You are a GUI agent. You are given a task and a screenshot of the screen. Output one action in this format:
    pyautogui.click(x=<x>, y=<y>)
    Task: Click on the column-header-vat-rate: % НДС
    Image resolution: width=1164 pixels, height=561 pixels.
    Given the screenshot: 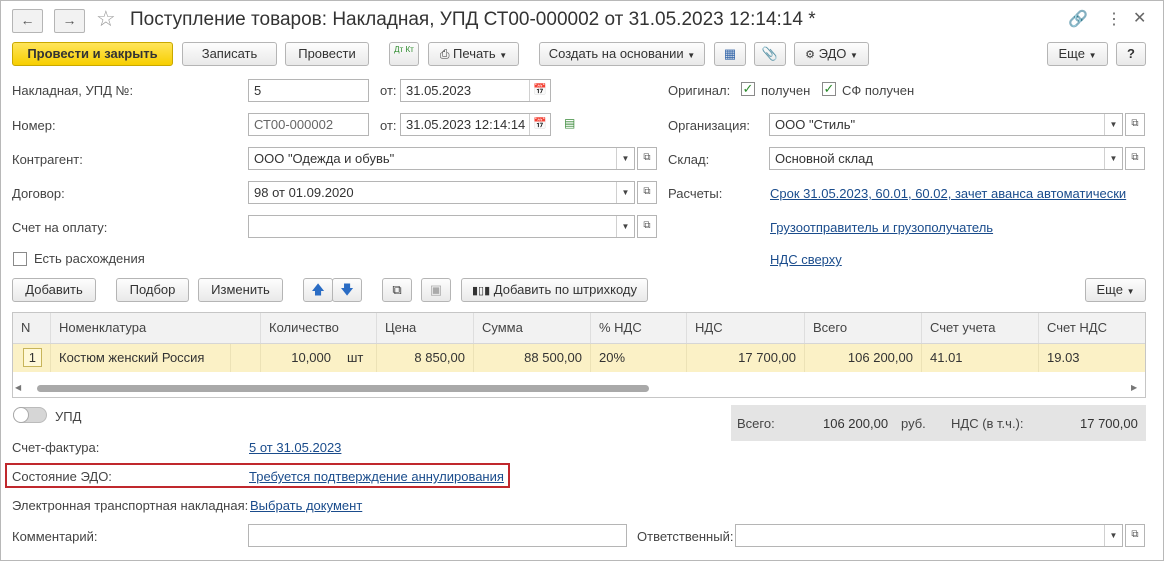 What is the action you would take?
    pyautogui.click(x=639, y=328)
    